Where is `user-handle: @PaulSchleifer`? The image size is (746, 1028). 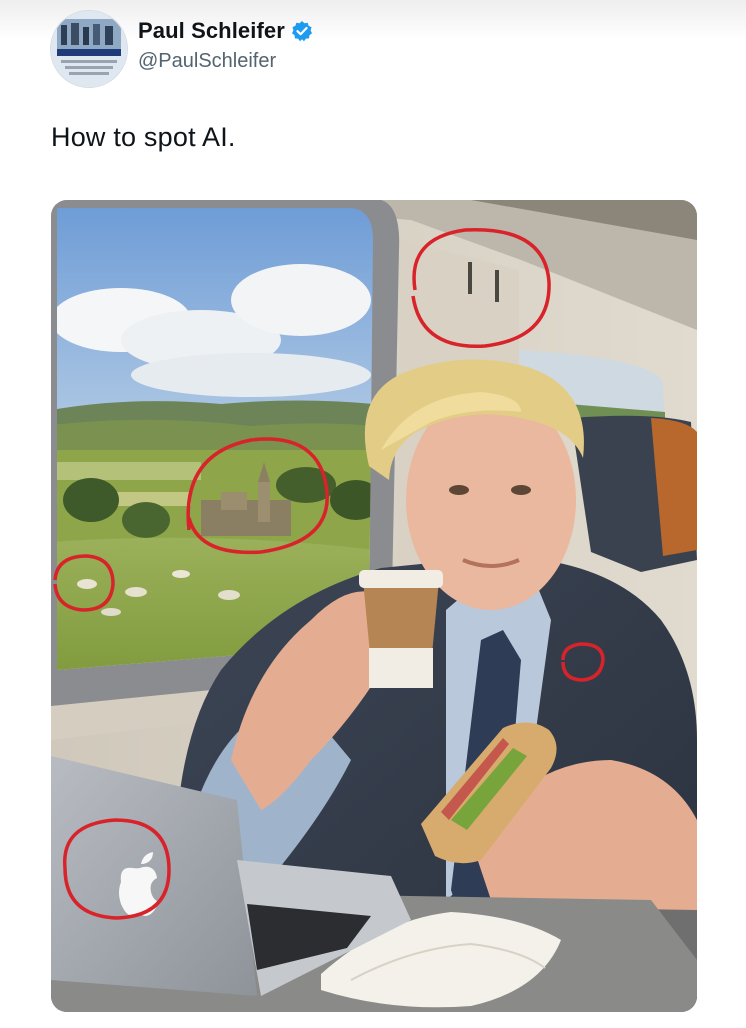
user-handle: @PaulSchleifer is located at coordinates (225, 61).